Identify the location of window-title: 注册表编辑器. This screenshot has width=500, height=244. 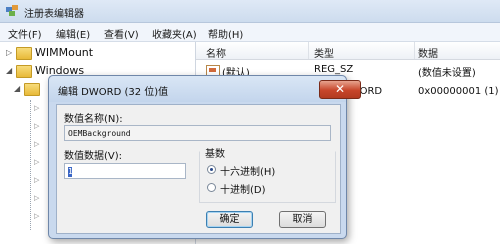
(54, 14).